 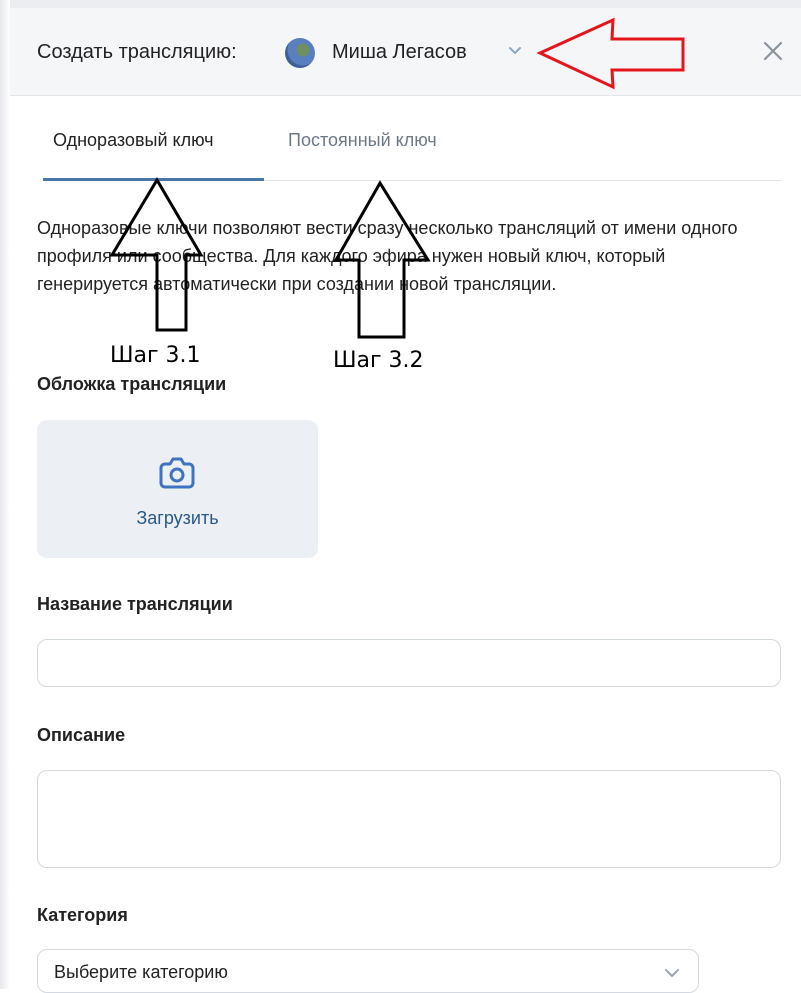 I want to click on tab-one-time-key: Одноразовый ключ, so click(x=133, y=140).